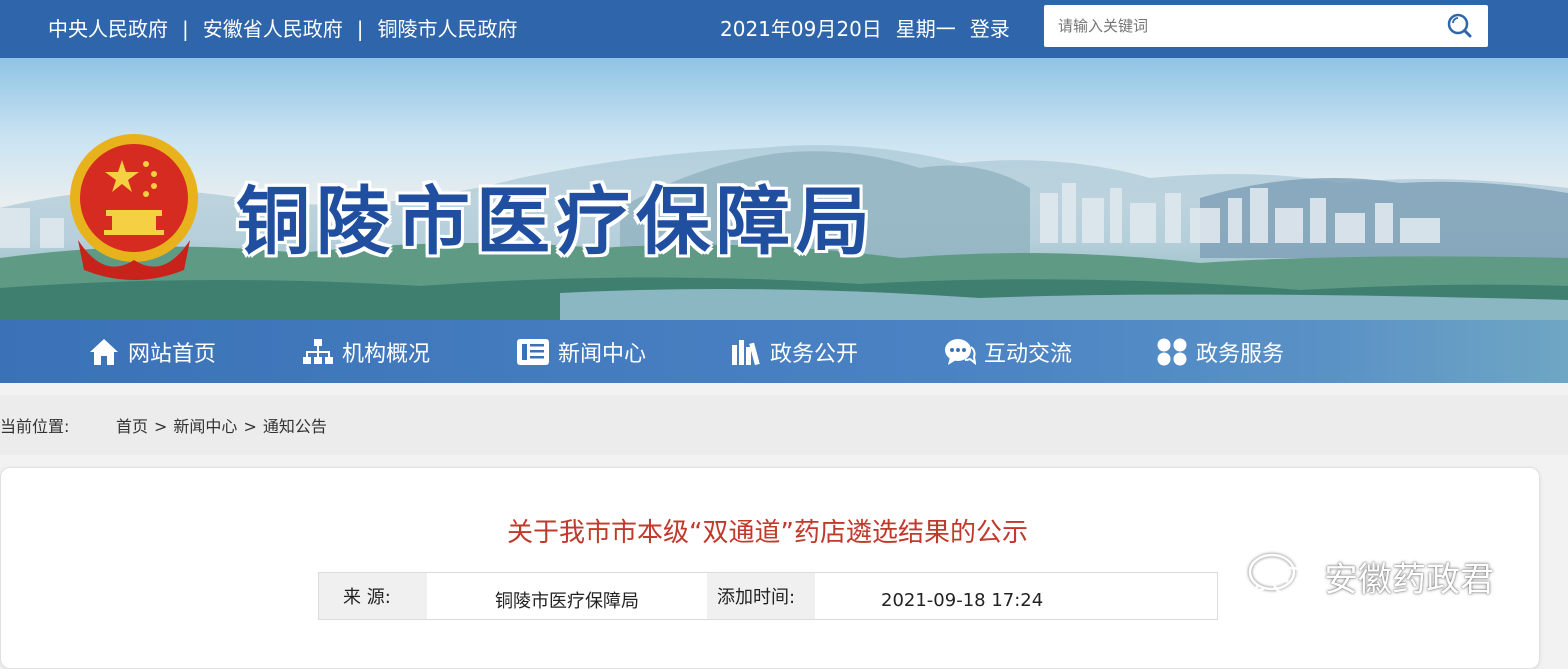  I want to click on breadcrumb-news: 新闻中心, so click(205, 426).